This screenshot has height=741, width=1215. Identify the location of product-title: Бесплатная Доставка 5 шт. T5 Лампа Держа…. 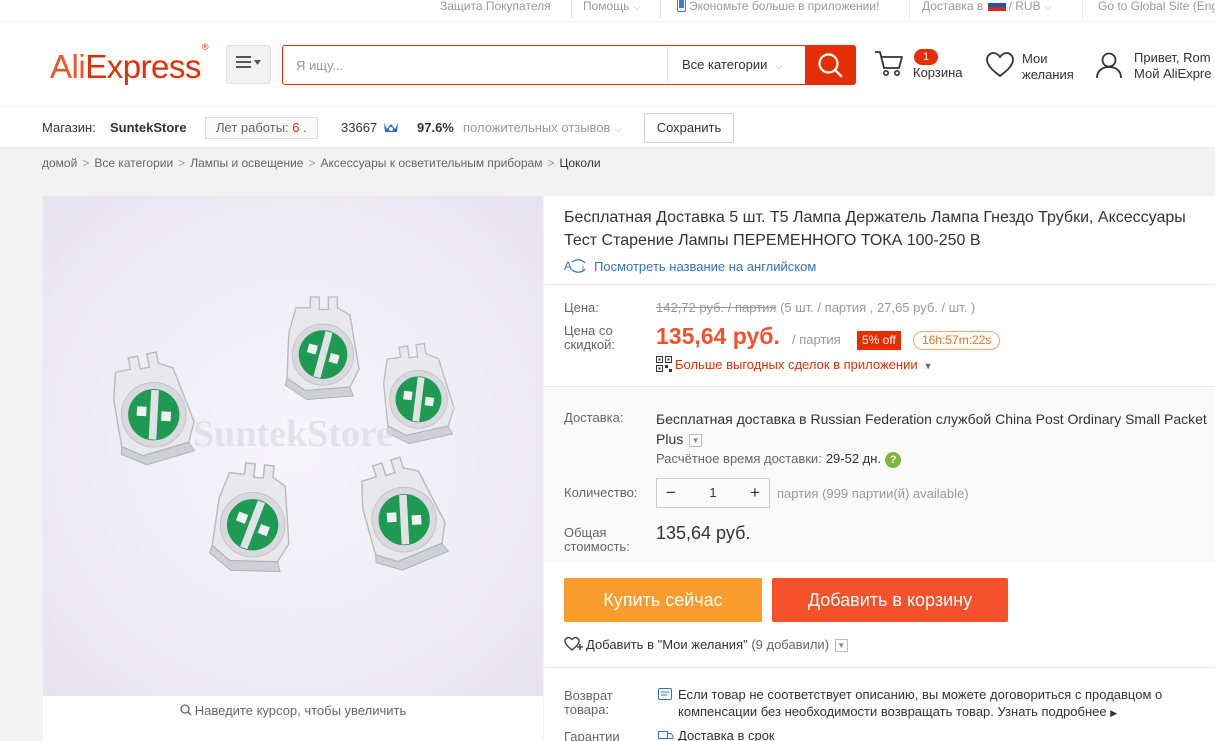
(875, 229).